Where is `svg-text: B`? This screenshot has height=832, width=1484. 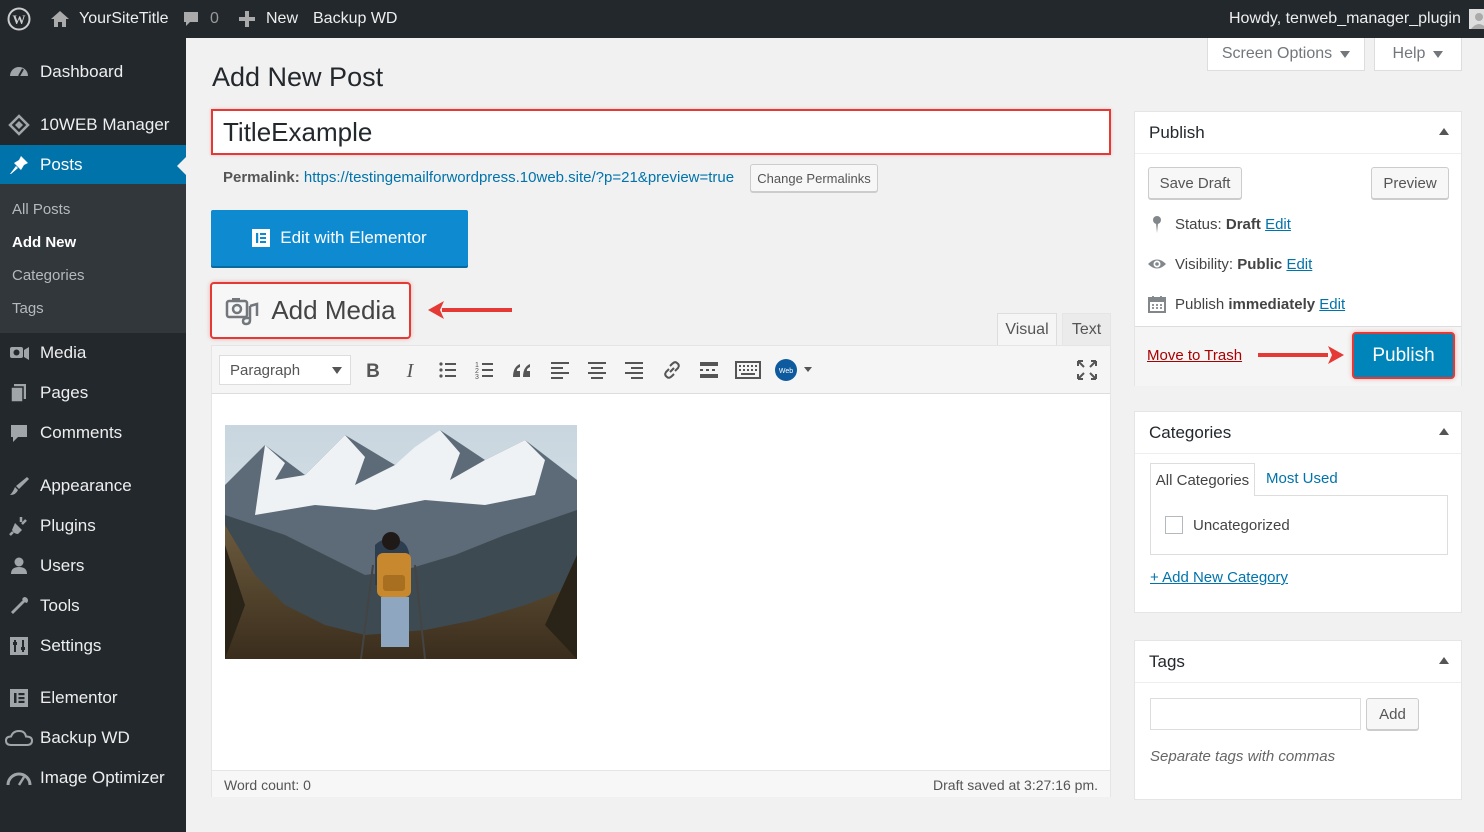
svg-text: B is located at coordinates (373, 371).